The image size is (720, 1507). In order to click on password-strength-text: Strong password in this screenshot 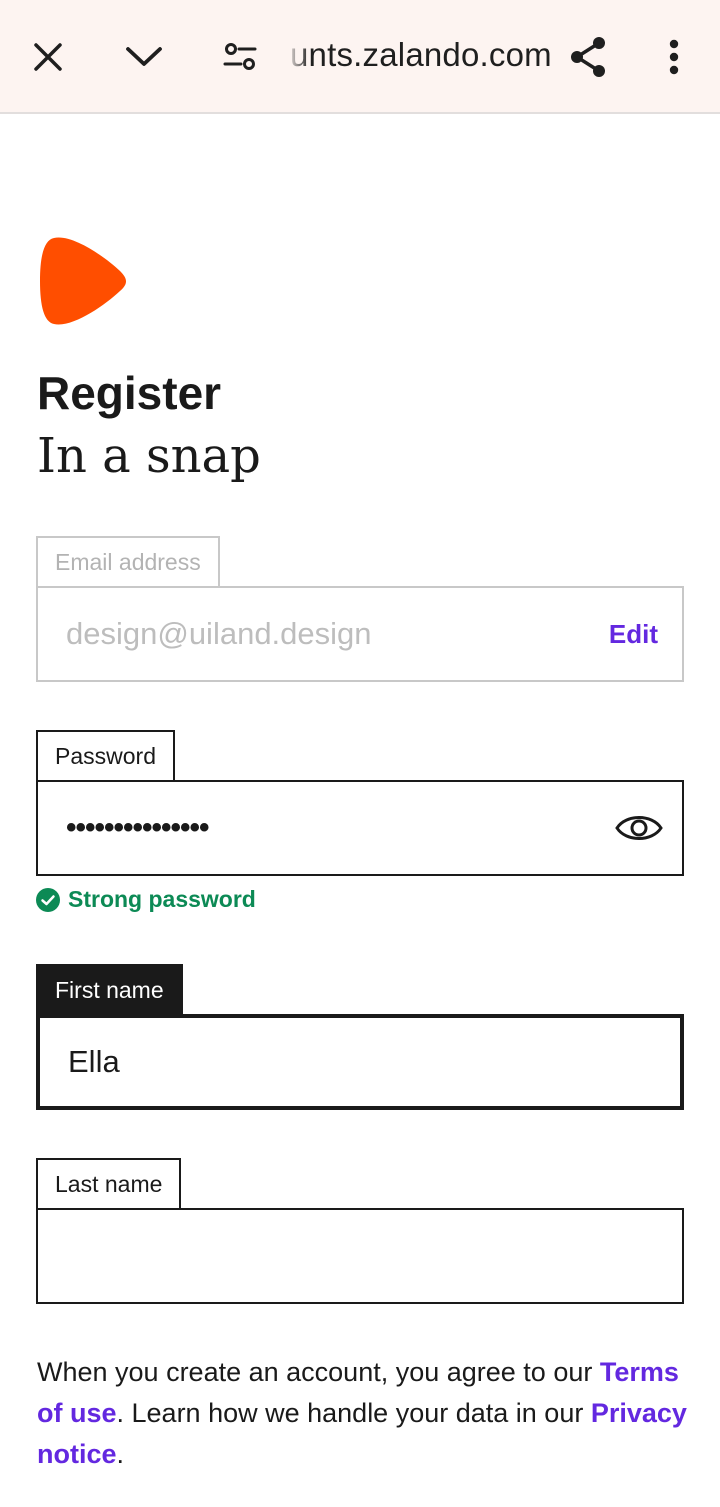, I will do `click(162, 899)`.